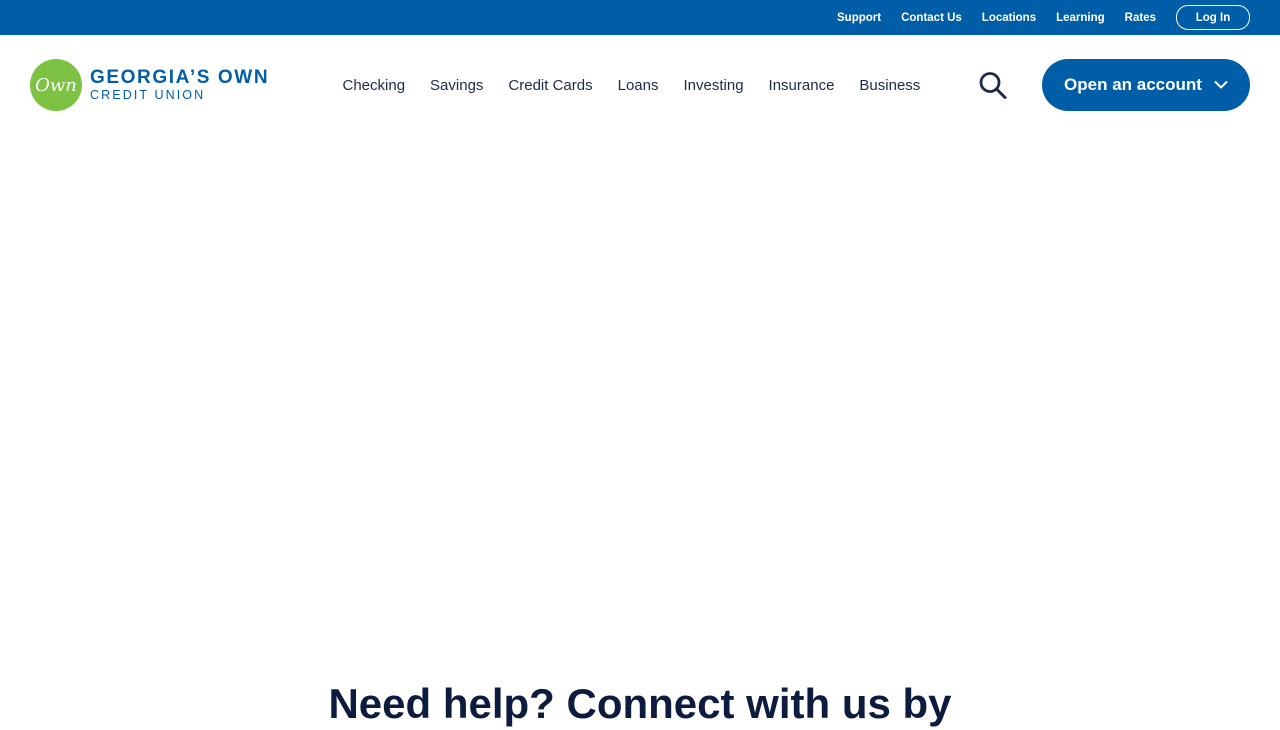 The height and width of the screenshot is (730, 1280). I want to click on utility-link-contact-us: Contact Us, so click(931, 18).